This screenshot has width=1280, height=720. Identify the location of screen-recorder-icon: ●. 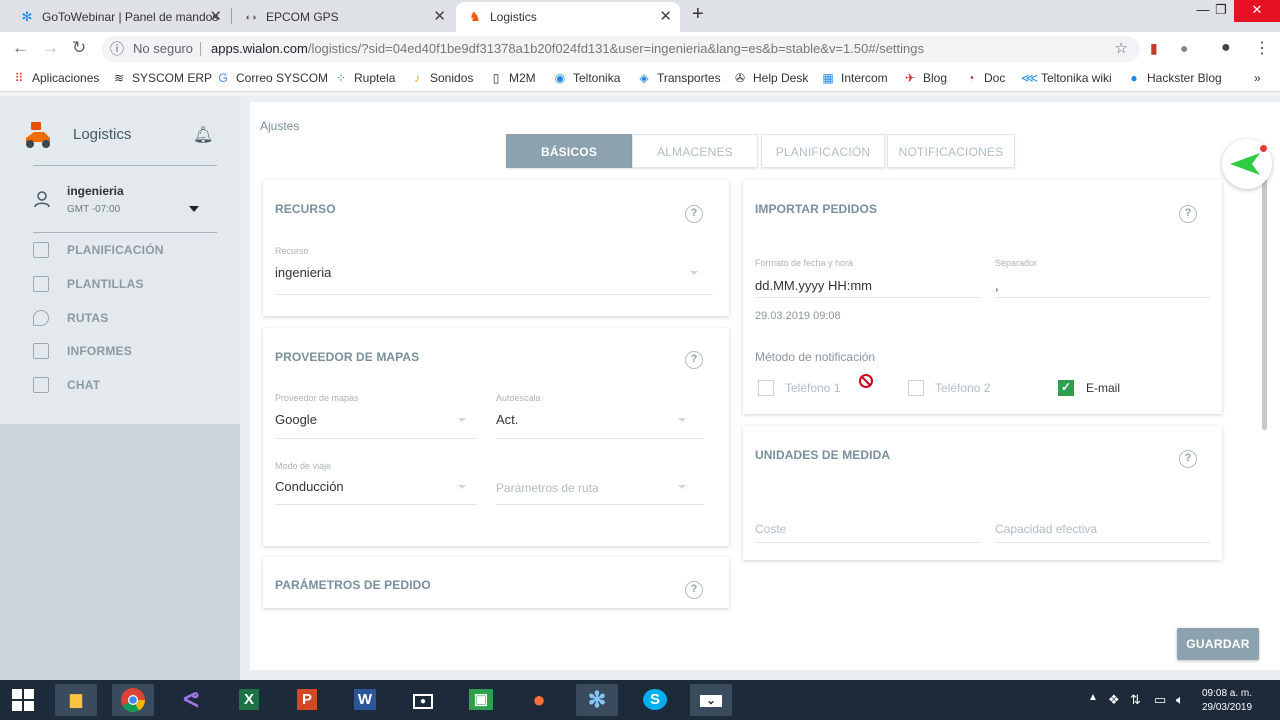
(423, 700).